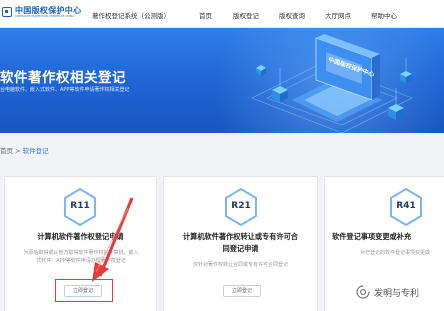 Image resolution: width=444 pixels, height=311 pixels. Describe the element at coordinates (406, 206) in the screenshot. I see `service-code-r41: R41` at that location.